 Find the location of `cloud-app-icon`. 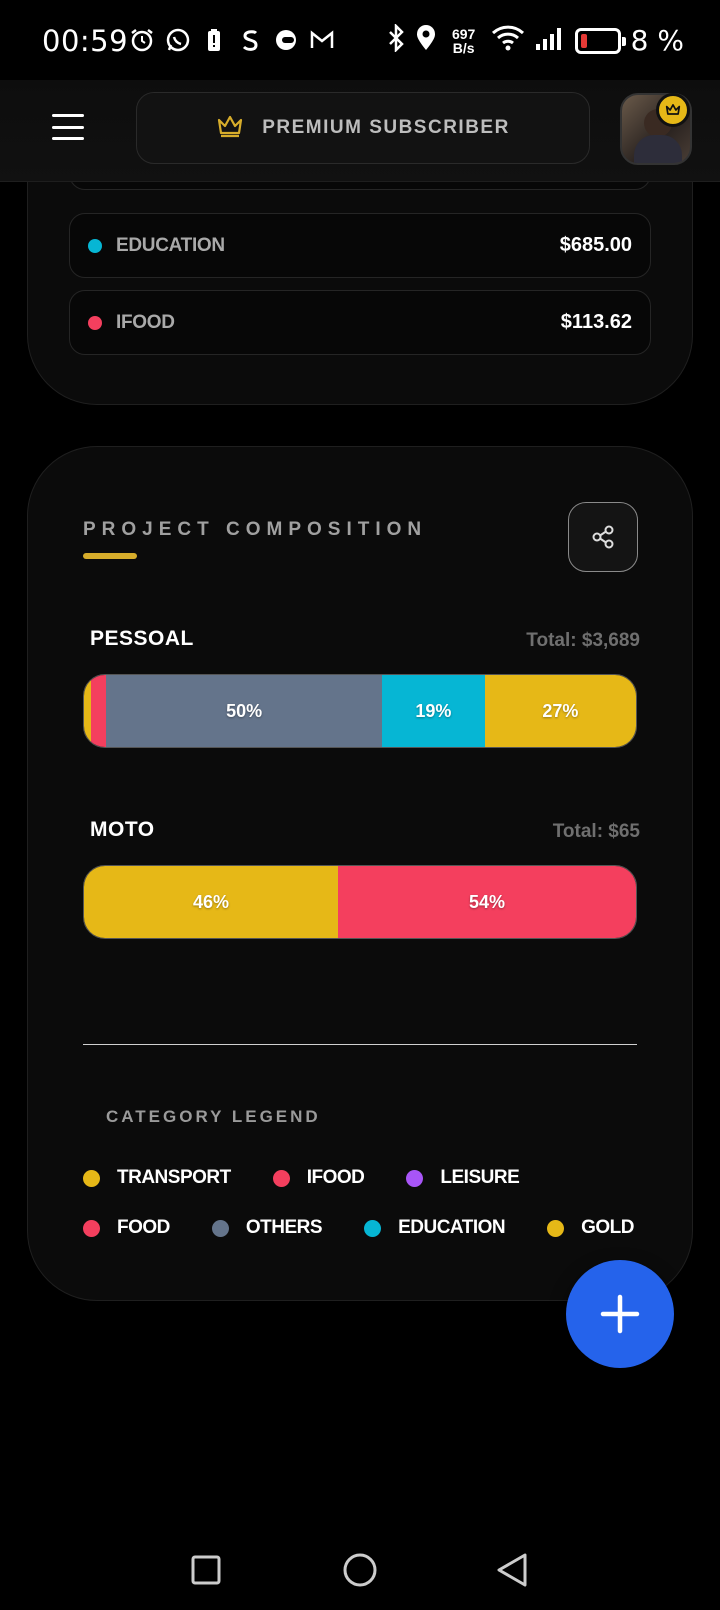

cloud-app-icon is located at coordinates (286, 40).